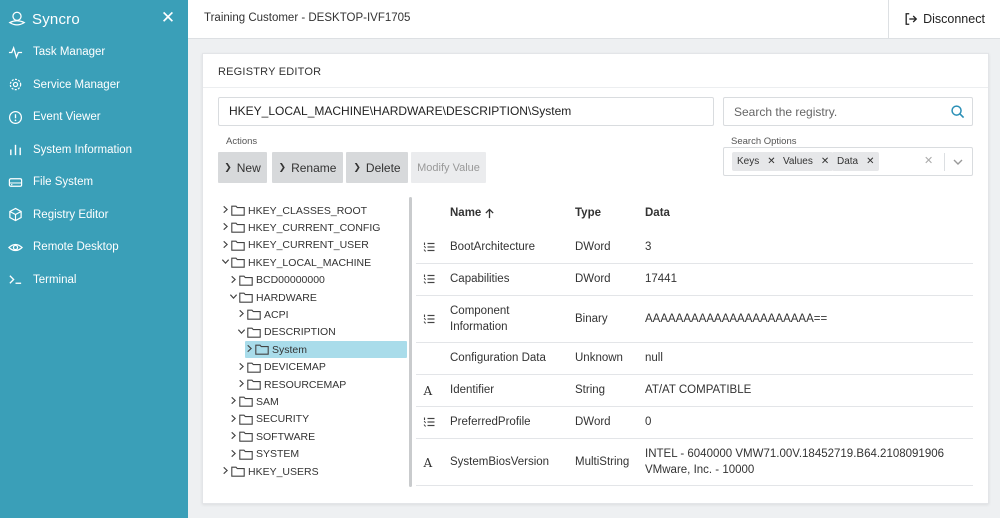 The width and height of the screenshot is (1000, 518). Describe the element at coordinates (269, 419) in the screenshot. I see `tree-node: SECURITY` at that location.